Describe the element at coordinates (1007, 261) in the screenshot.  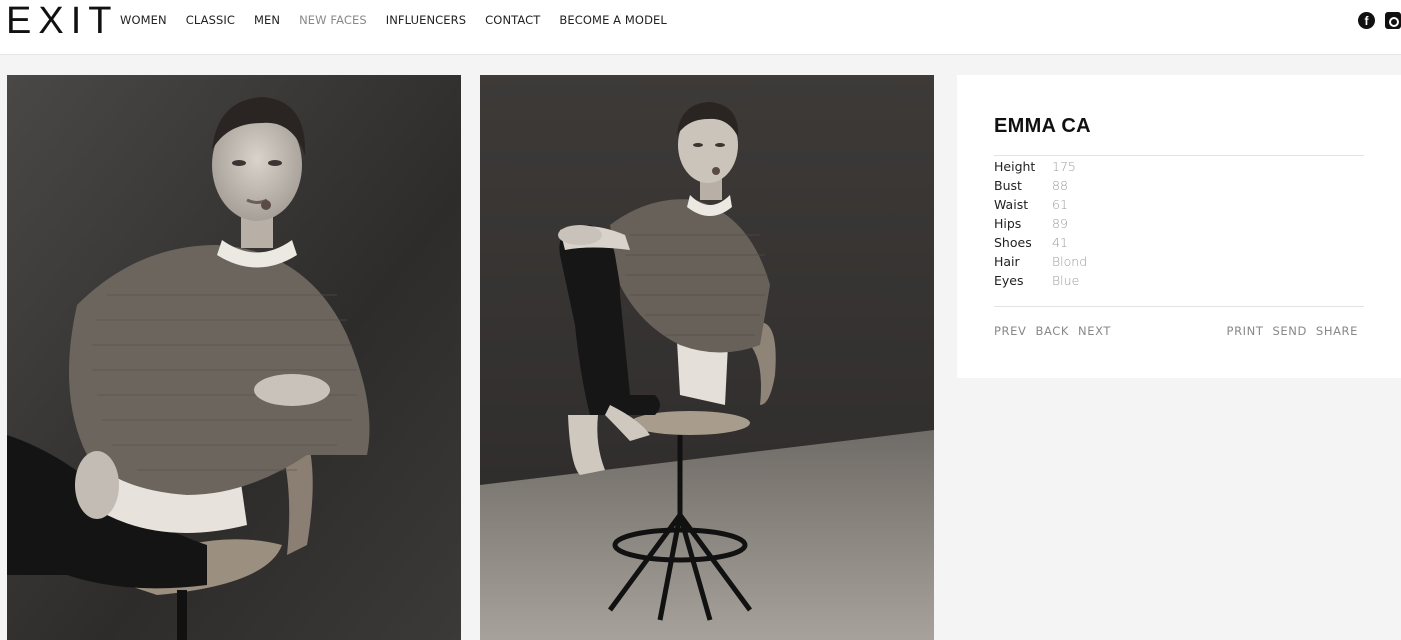
I see `stat-label: Hair` at that location.